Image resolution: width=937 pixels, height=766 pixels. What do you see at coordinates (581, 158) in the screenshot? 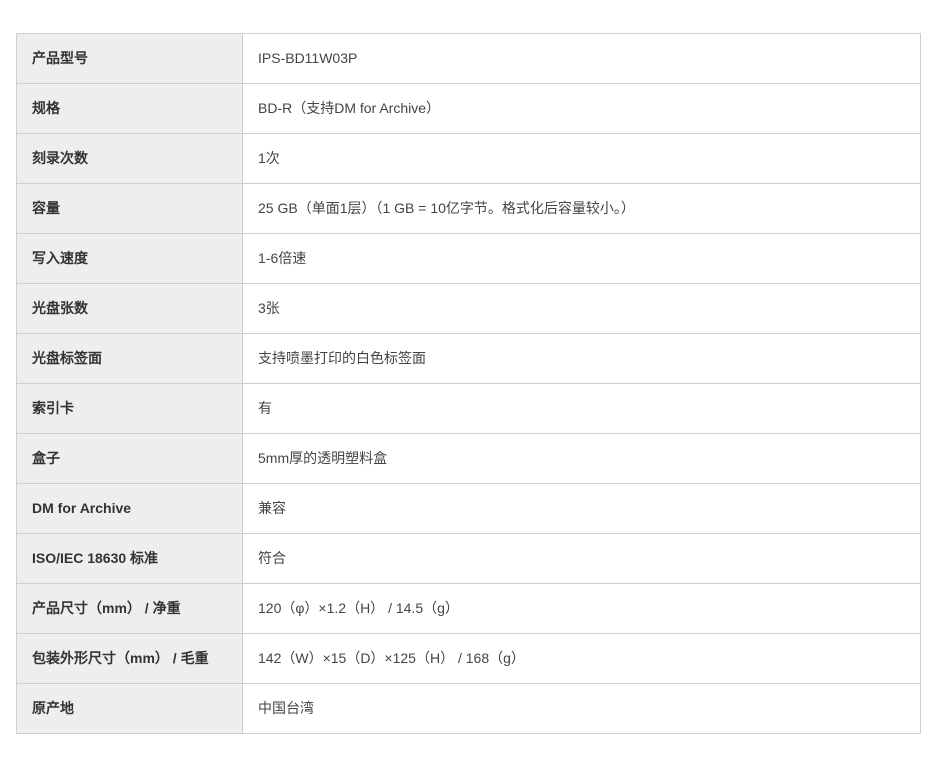
I see `spec-value: 1次` at bounding box center [581, 158].